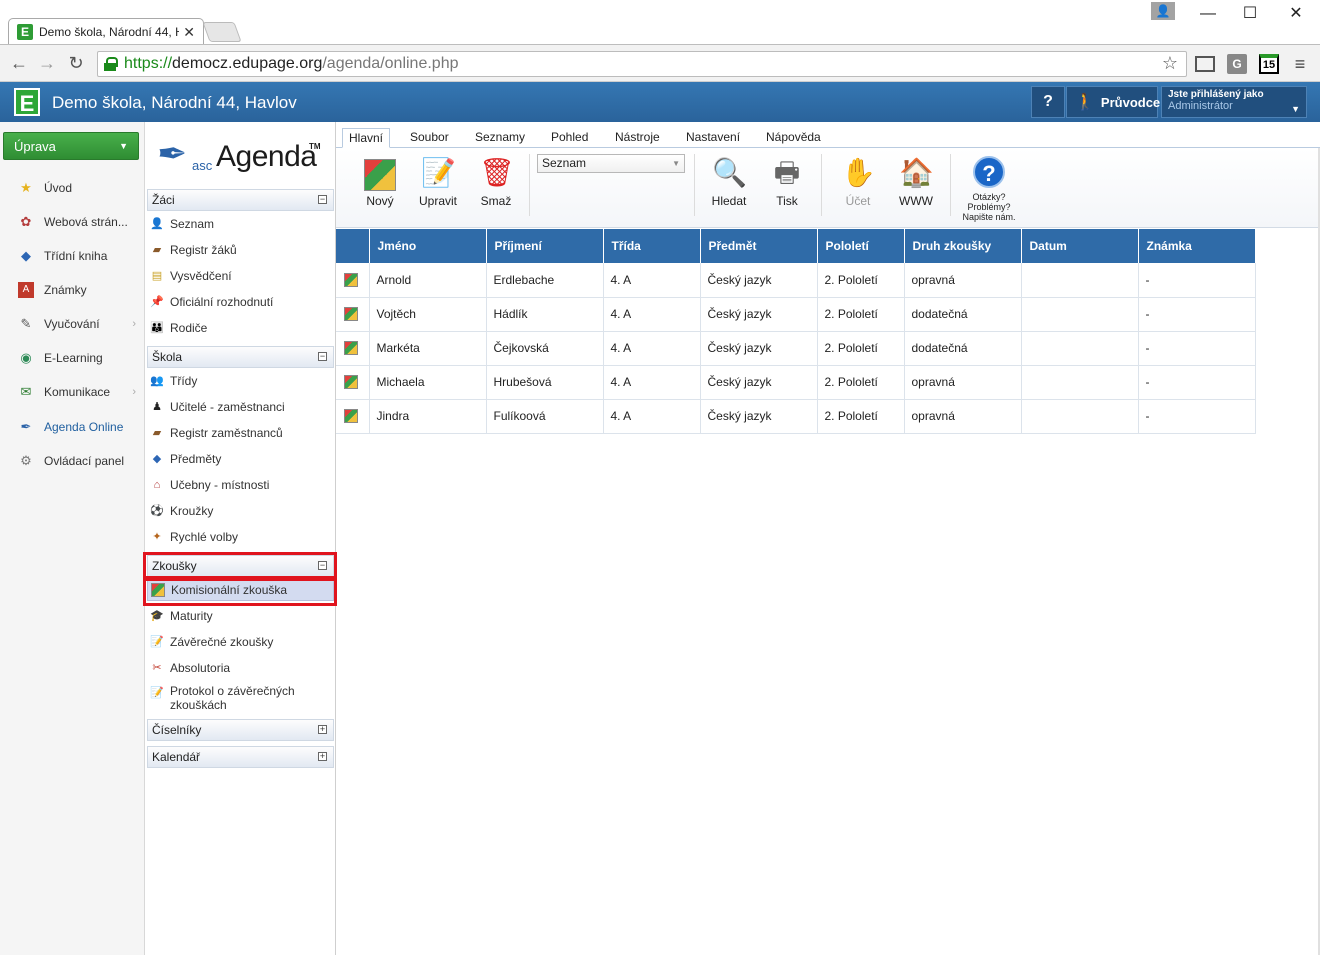  I want to click on column-header-druh-zkousky: Druh zkoušky, so click(963, 246).